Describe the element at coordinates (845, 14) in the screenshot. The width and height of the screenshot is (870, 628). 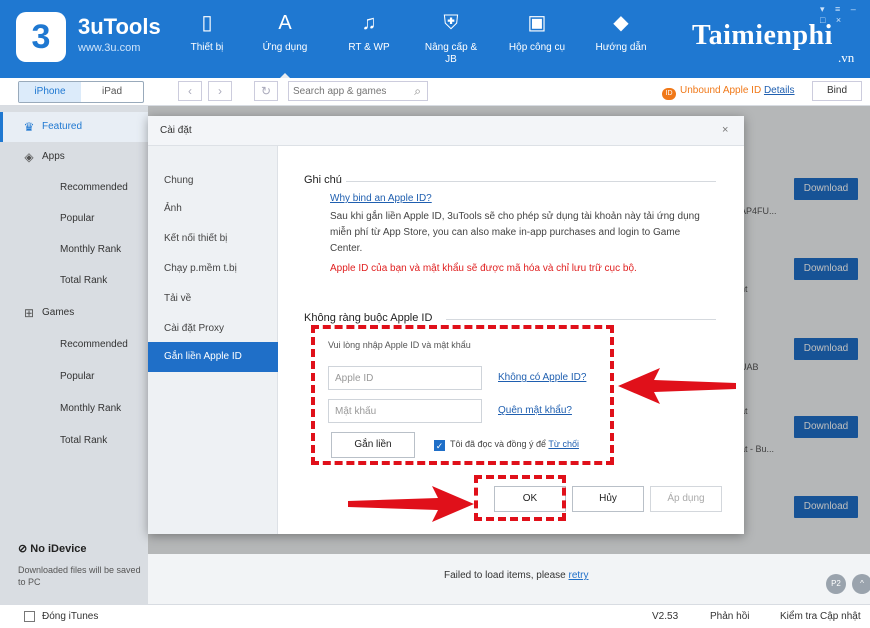
I see `window-controls: ▾ ≡ – □ ×` at that location.